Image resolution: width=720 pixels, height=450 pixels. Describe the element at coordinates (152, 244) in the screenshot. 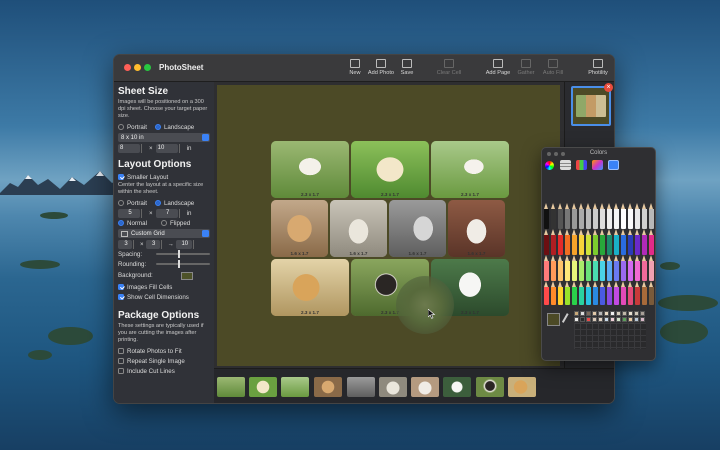

I see `grid-rows-field: 3` at that location.